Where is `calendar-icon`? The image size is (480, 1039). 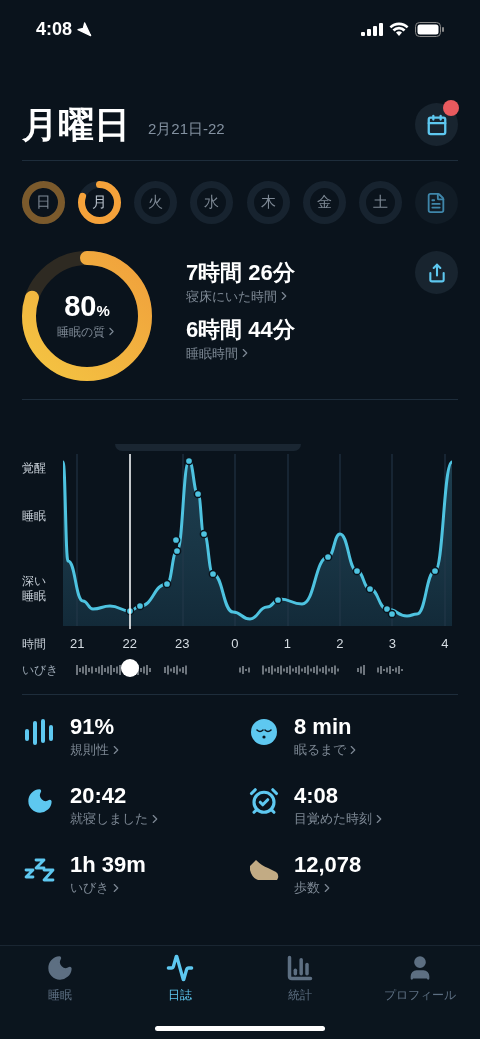 calendar-icon is located at coordinates (436, 124).